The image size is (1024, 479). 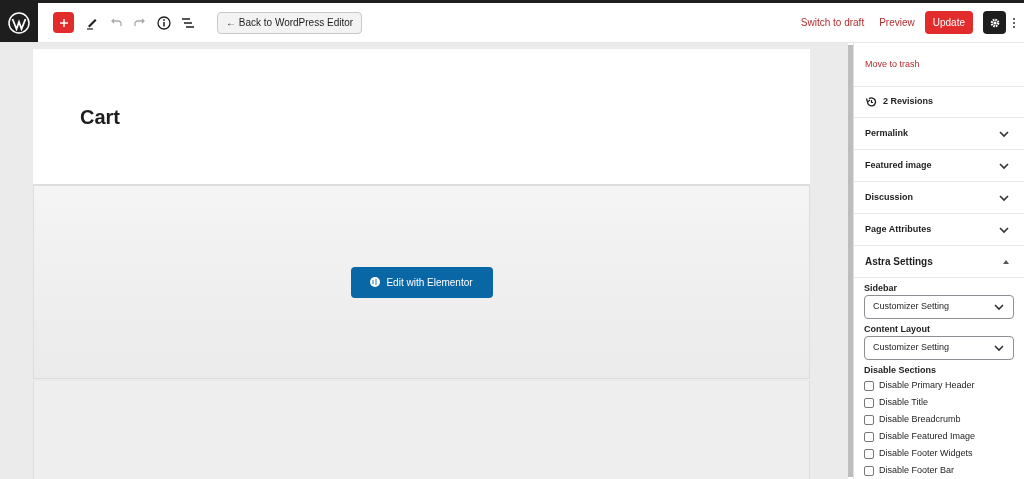 What do you see at coordinates (1006, 261) in the screenshot?
I see `caret-up-icon` at bounding box center [1006, 261].